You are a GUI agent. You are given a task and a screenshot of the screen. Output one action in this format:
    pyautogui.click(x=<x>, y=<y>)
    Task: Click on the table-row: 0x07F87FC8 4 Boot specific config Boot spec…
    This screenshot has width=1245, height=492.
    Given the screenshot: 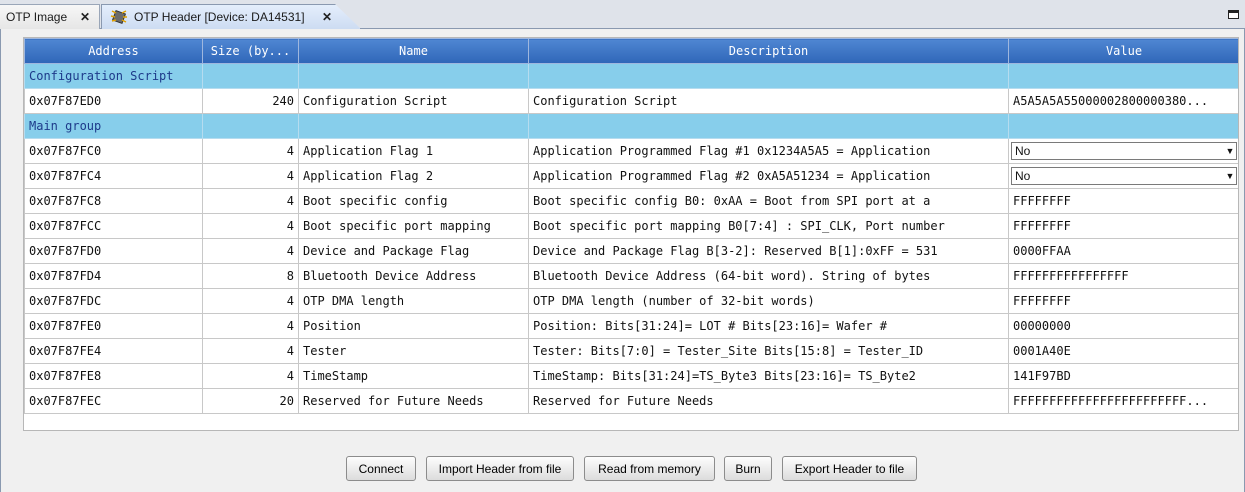 What is the action you would take?
    pyautogui.click(x=631, y=201)
    